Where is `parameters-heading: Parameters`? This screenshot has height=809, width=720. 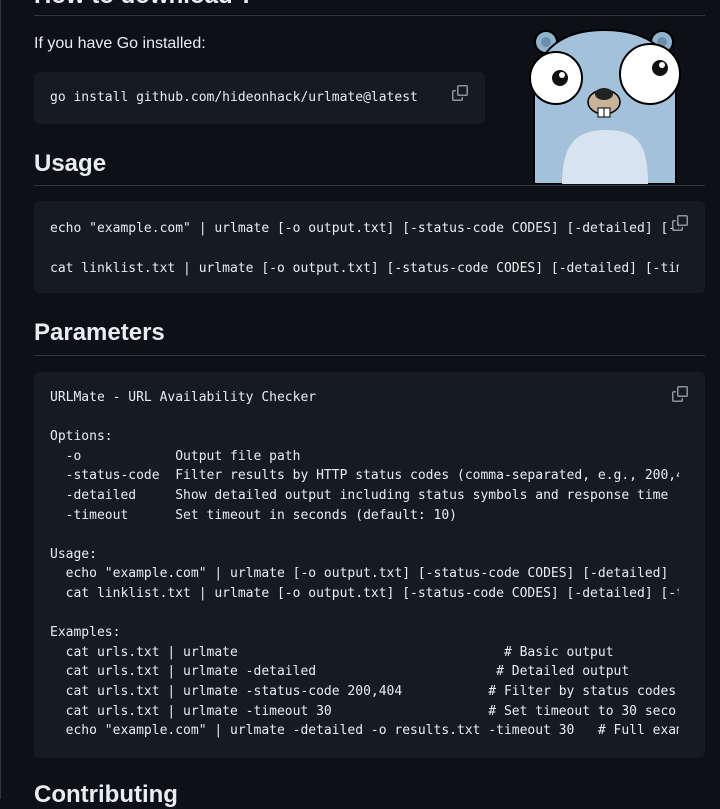
parameters-heading: Parameters is located at coordinates (99, 332).